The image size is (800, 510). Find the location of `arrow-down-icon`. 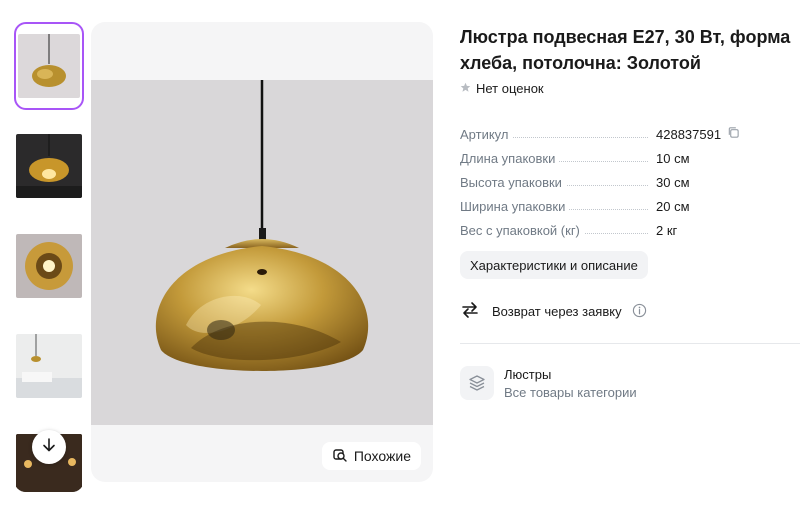

arrow-down-icon is located at coordinates (49, 447).